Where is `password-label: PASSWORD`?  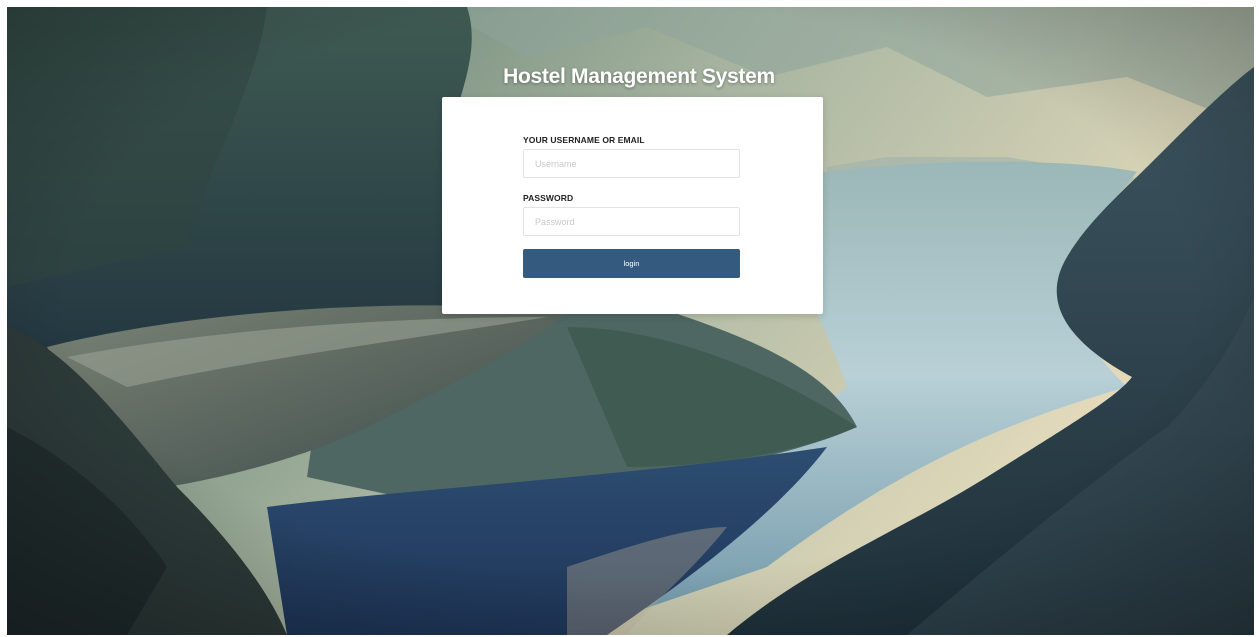
password-label: PASSWORD is located at coordinates (548, 198).